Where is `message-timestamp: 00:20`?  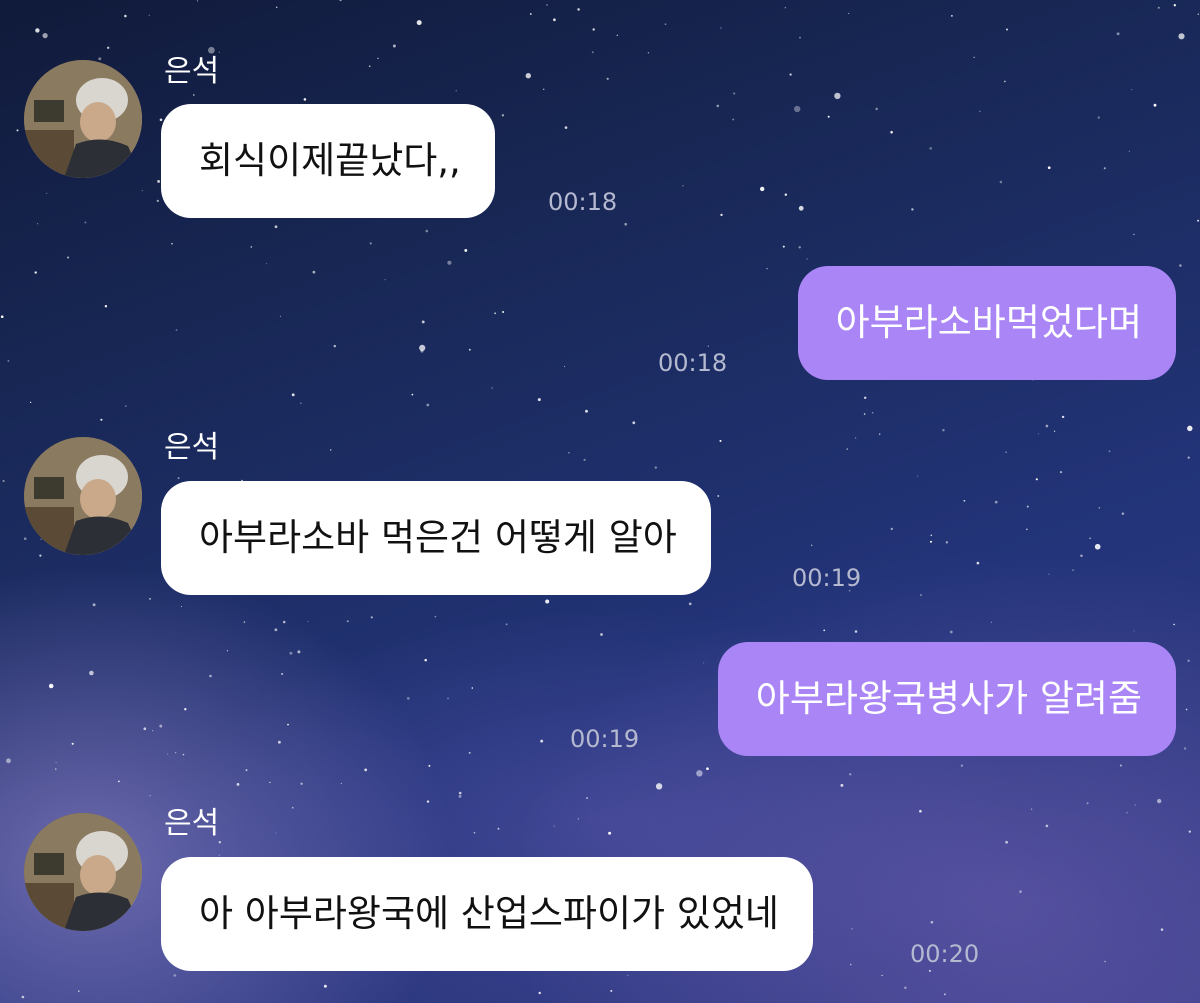
message-timestamp: 00:20 is located at coordinates (945, 954).